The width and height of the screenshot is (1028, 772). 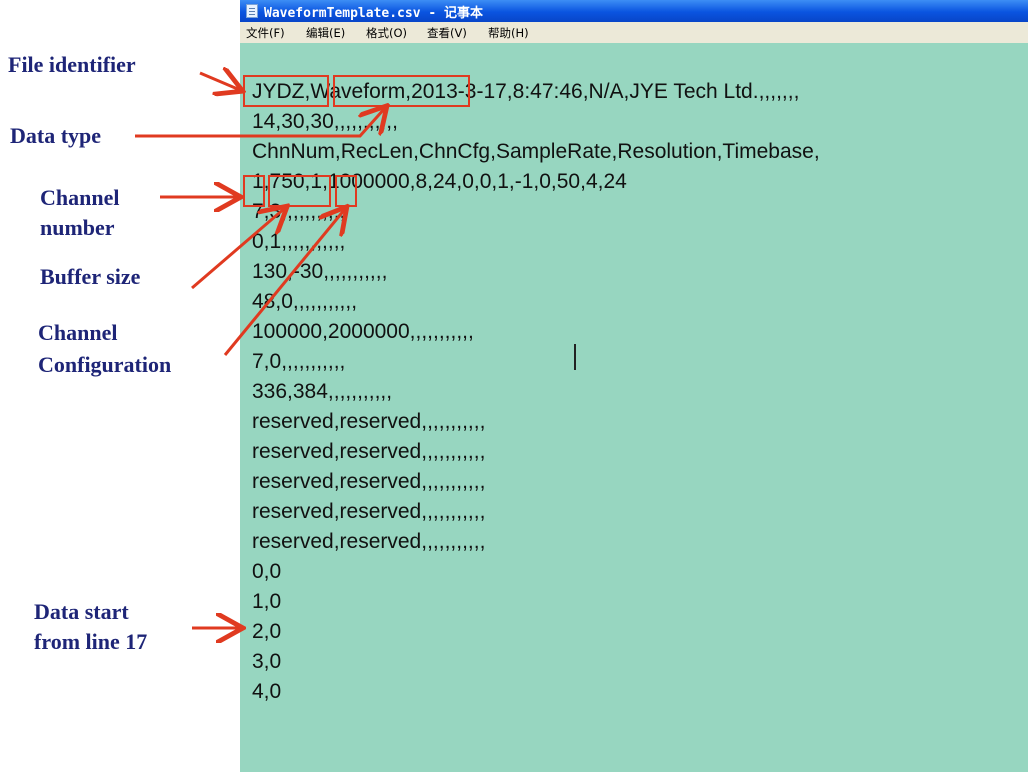 I want to click on arrow-file-identifier, so click(x=219, y=81).